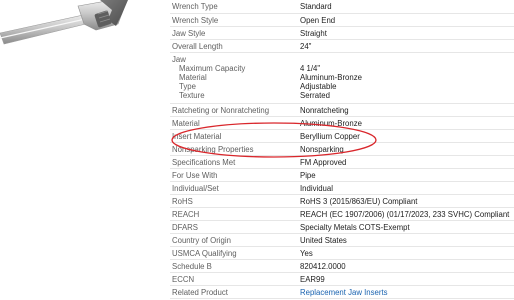  I want to click on spec-sublabel: Material, so click(193, 77).